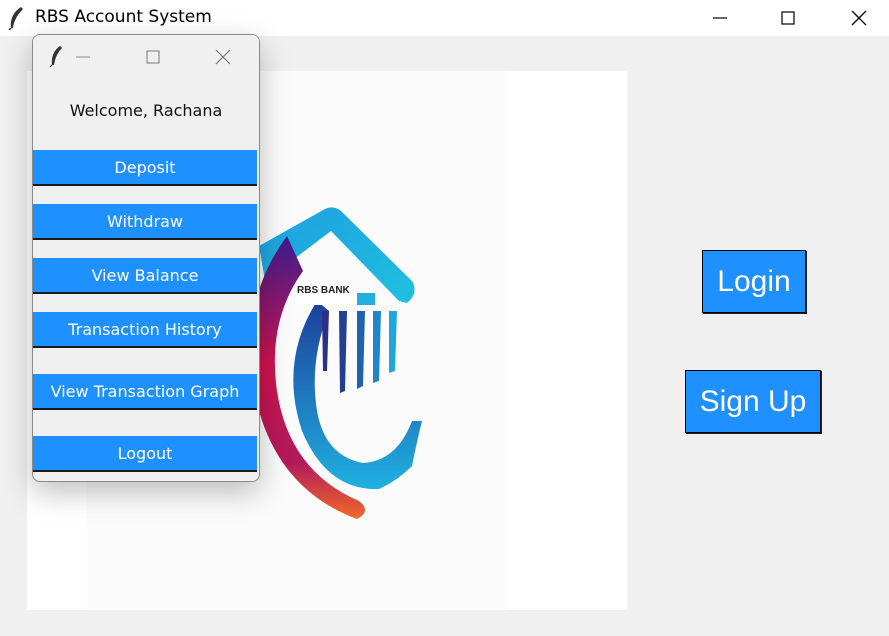  Describe the element at coordinates (145, 222) in the screenshot. I see `withdraw-button: Withdraw` at that location.